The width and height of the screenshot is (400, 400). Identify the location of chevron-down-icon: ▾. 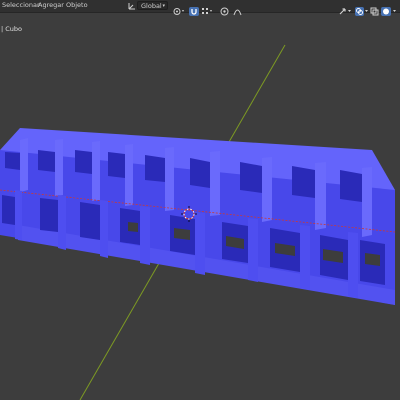
(163, 6).